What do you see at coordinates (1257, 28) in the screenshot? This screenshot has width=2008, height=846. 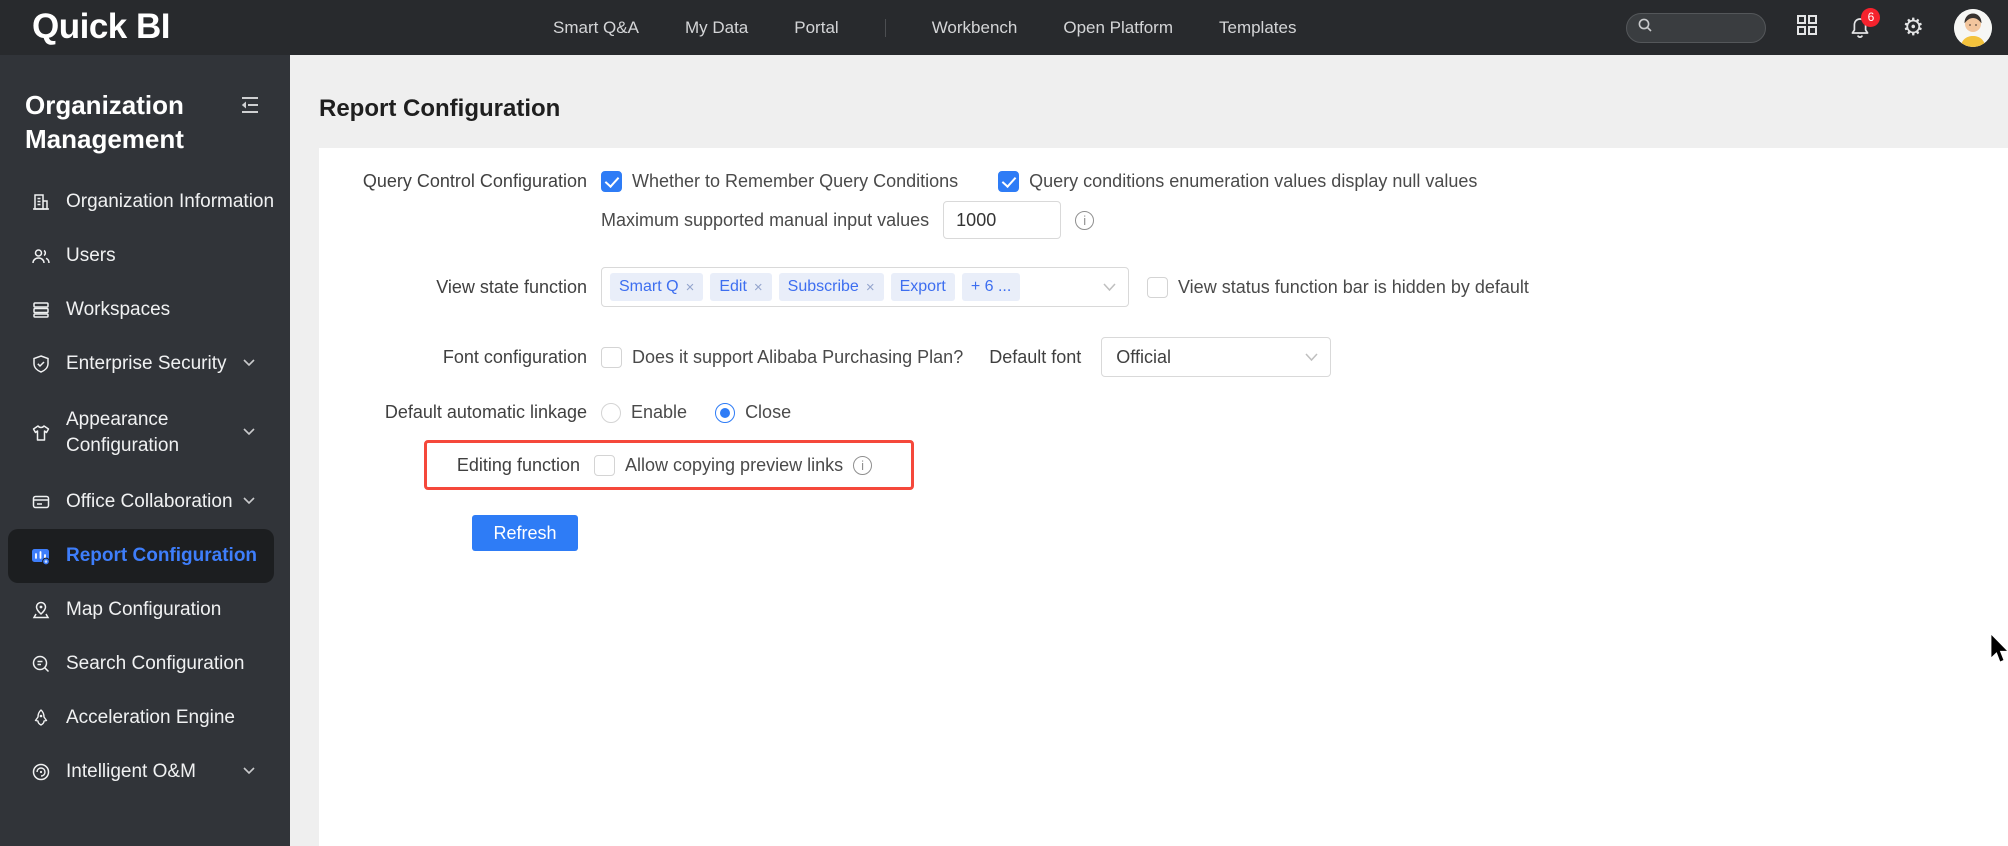 I see `nav-templates: Templates` at bounding box center [1257, 28].